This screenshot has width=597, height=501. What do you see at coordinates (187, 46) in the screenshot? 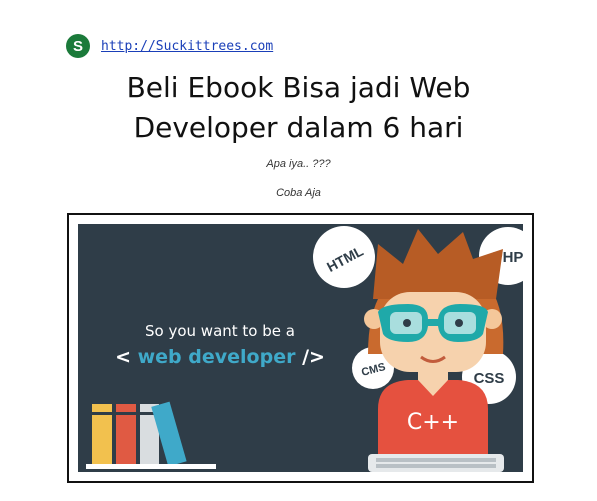
I see `site-url-link: http://Suckittrees.com` at bounding box center [187, 46].